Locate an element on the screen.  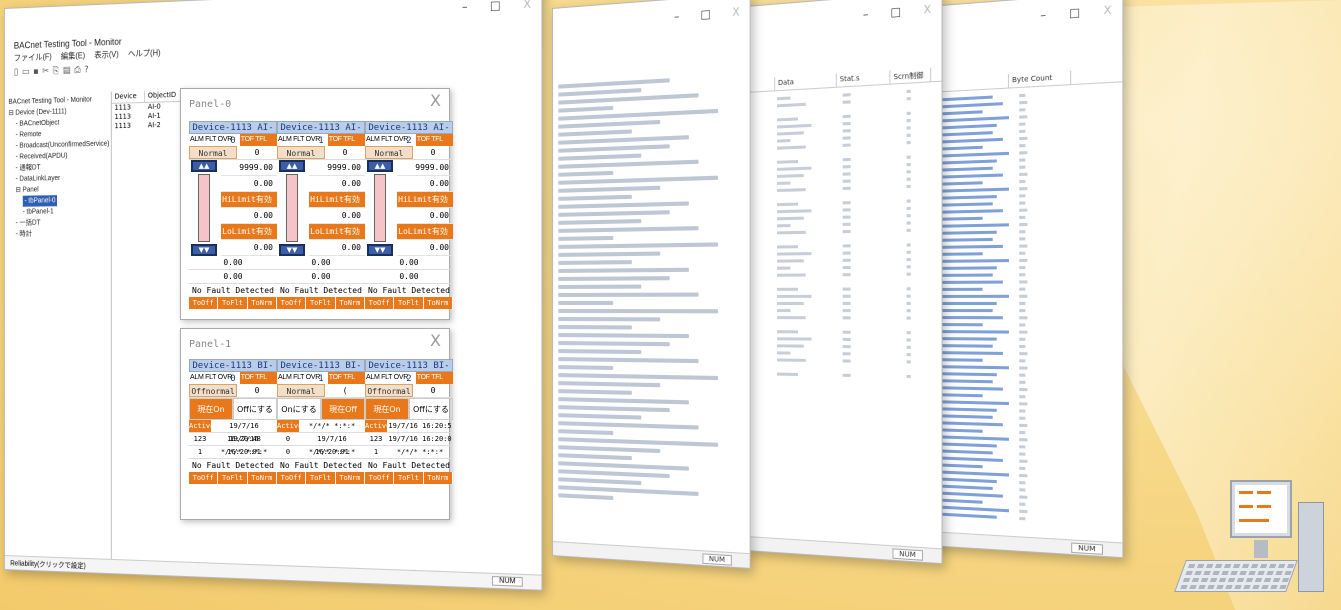
cut-icon: ✂ is located at coordinates (45, 71).